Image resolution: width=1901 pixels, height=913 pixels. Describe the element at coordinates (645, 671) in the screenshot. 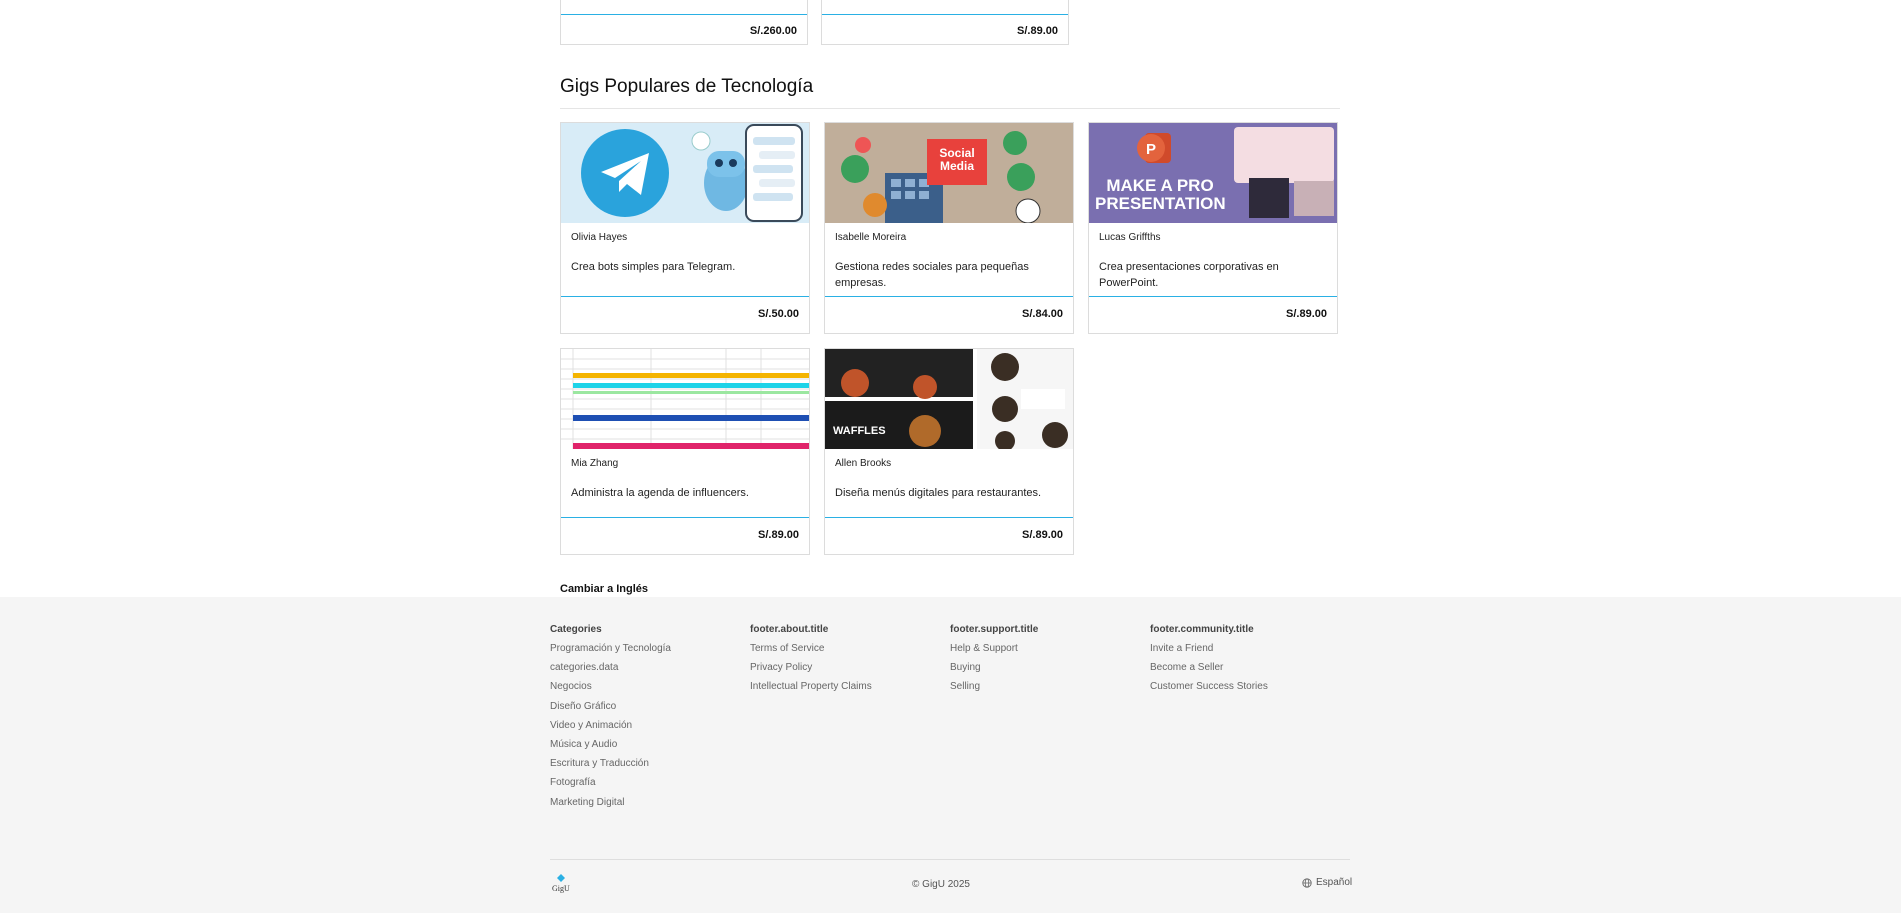

I see `footer-link: categories.data` at that location.